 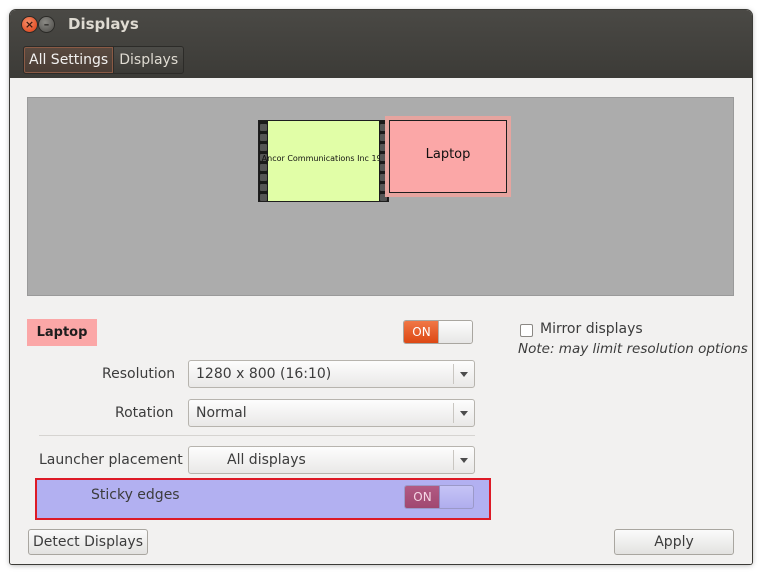 What do you see at coordinates (29, 24) in the screenshot?
I see `close-icon: ×` at bounding box center [29, 24].